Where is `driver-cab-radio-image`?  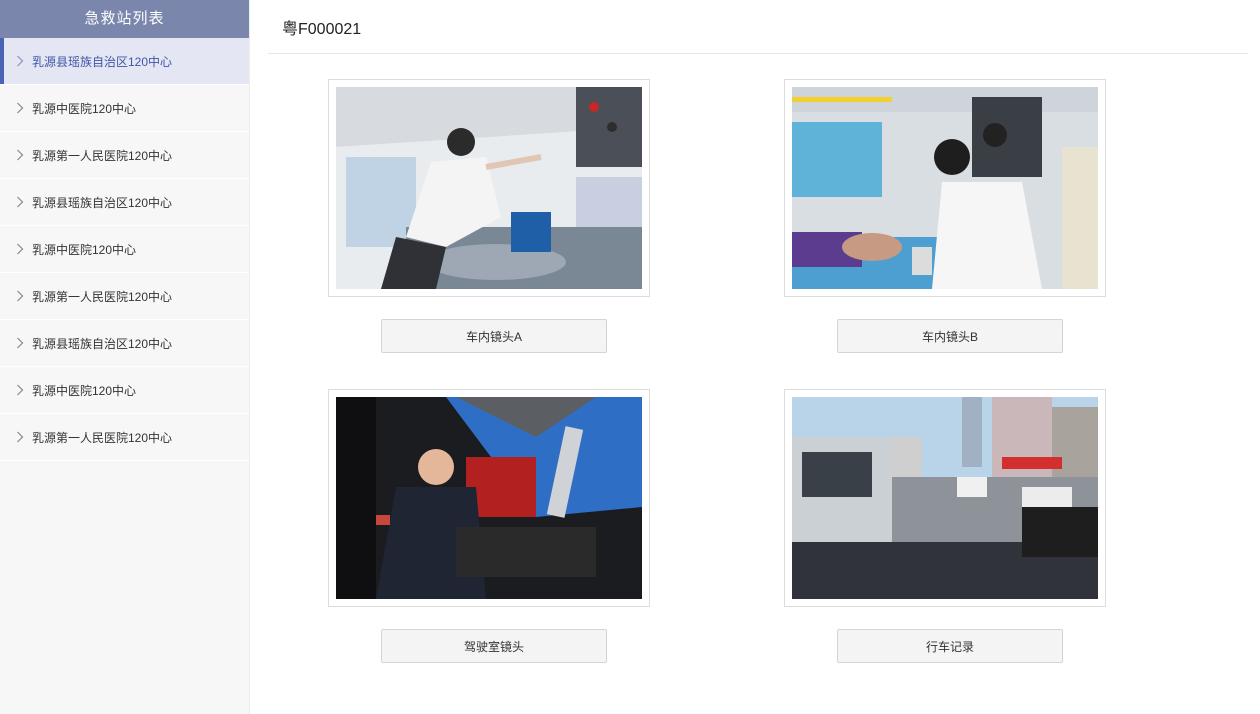
driver-cab-radio-image is located at coordinates (489, 498).